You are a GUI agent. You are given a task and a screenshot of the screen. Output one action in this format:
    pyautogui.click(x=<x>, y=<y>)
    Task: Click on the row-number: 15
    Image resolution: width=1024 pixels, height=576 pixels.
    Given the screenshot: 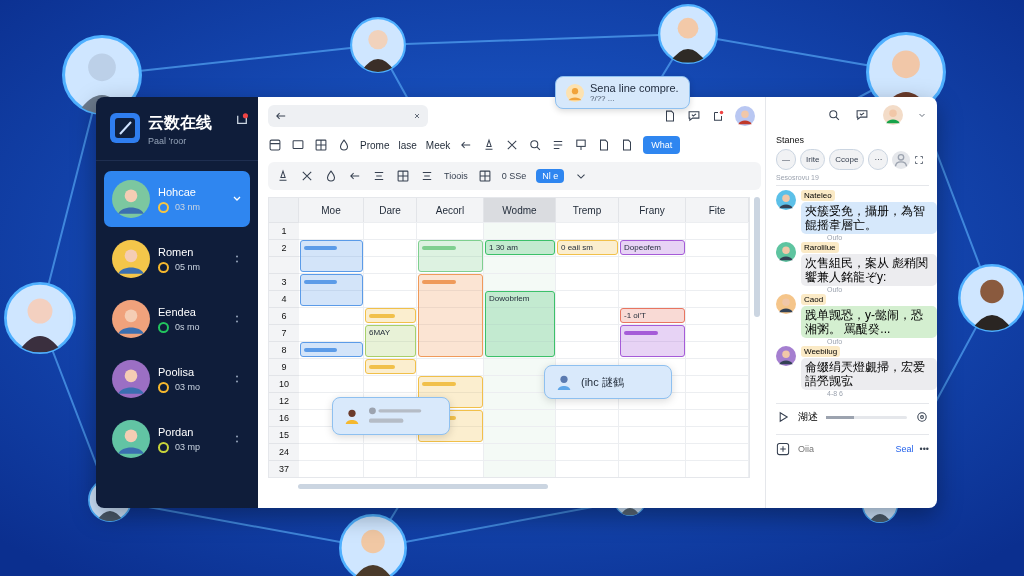 What is the action you would take?
    pyautogui.click(x=284, y=434)
    